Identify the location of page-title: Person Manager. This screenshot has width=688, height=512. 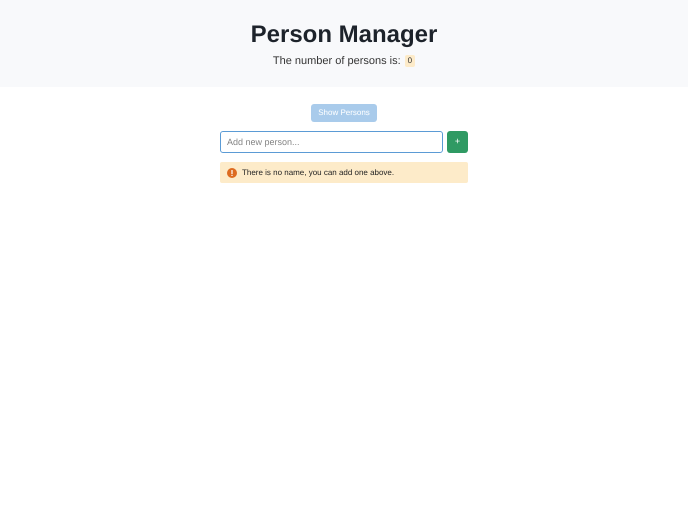
(344, 35).